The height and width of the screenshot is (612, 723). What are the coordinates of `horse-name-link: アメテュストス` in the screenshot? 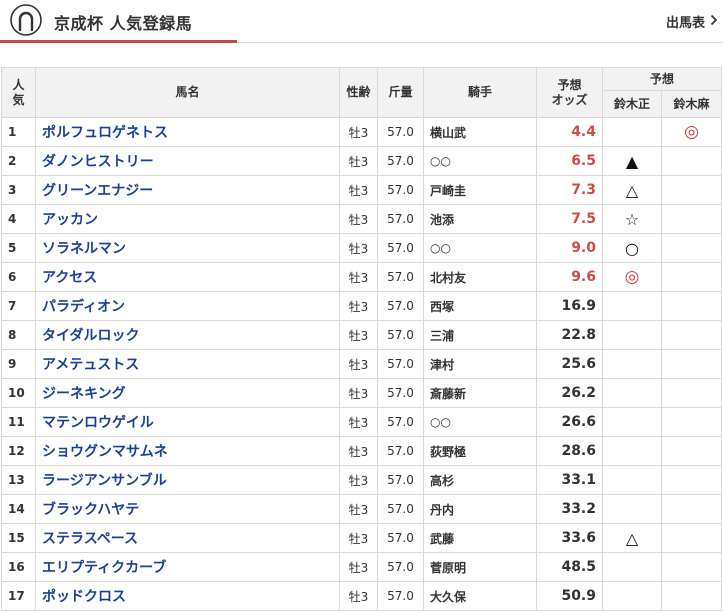 It's located at (90, 365).